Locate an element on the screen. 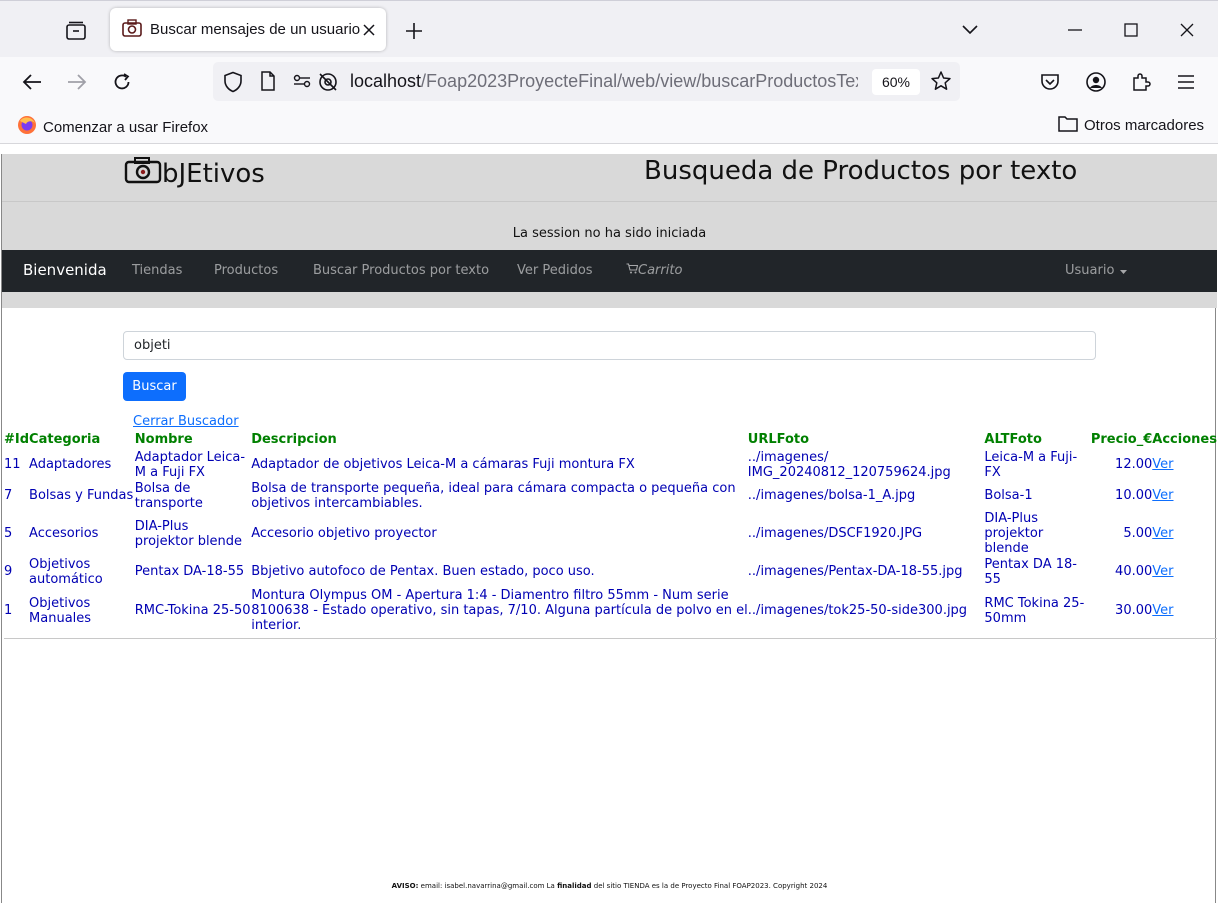 The image size is (1218, 903). list-all-tabs-icon is located at coordinates (970, 30).